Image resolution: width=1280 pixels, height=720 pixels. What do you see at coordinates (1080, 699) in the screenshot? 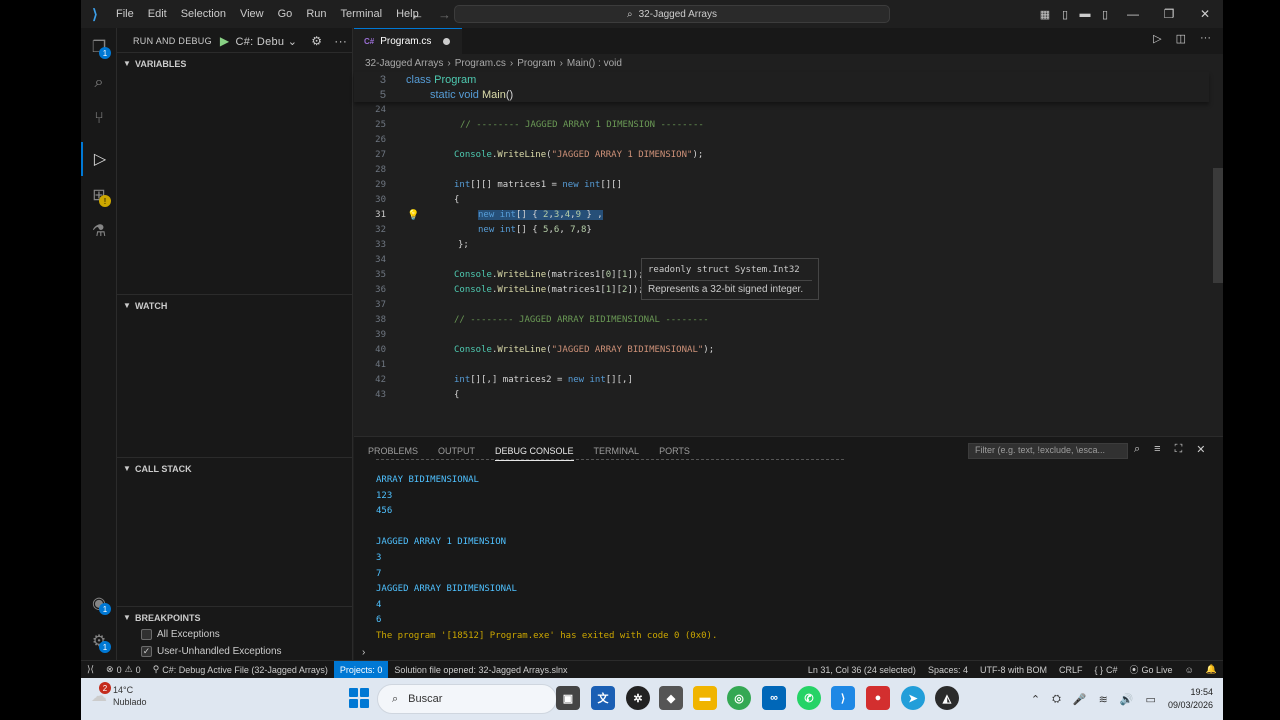
I see `microphone-icon: 🎤` at bounding box center [1080, 699].